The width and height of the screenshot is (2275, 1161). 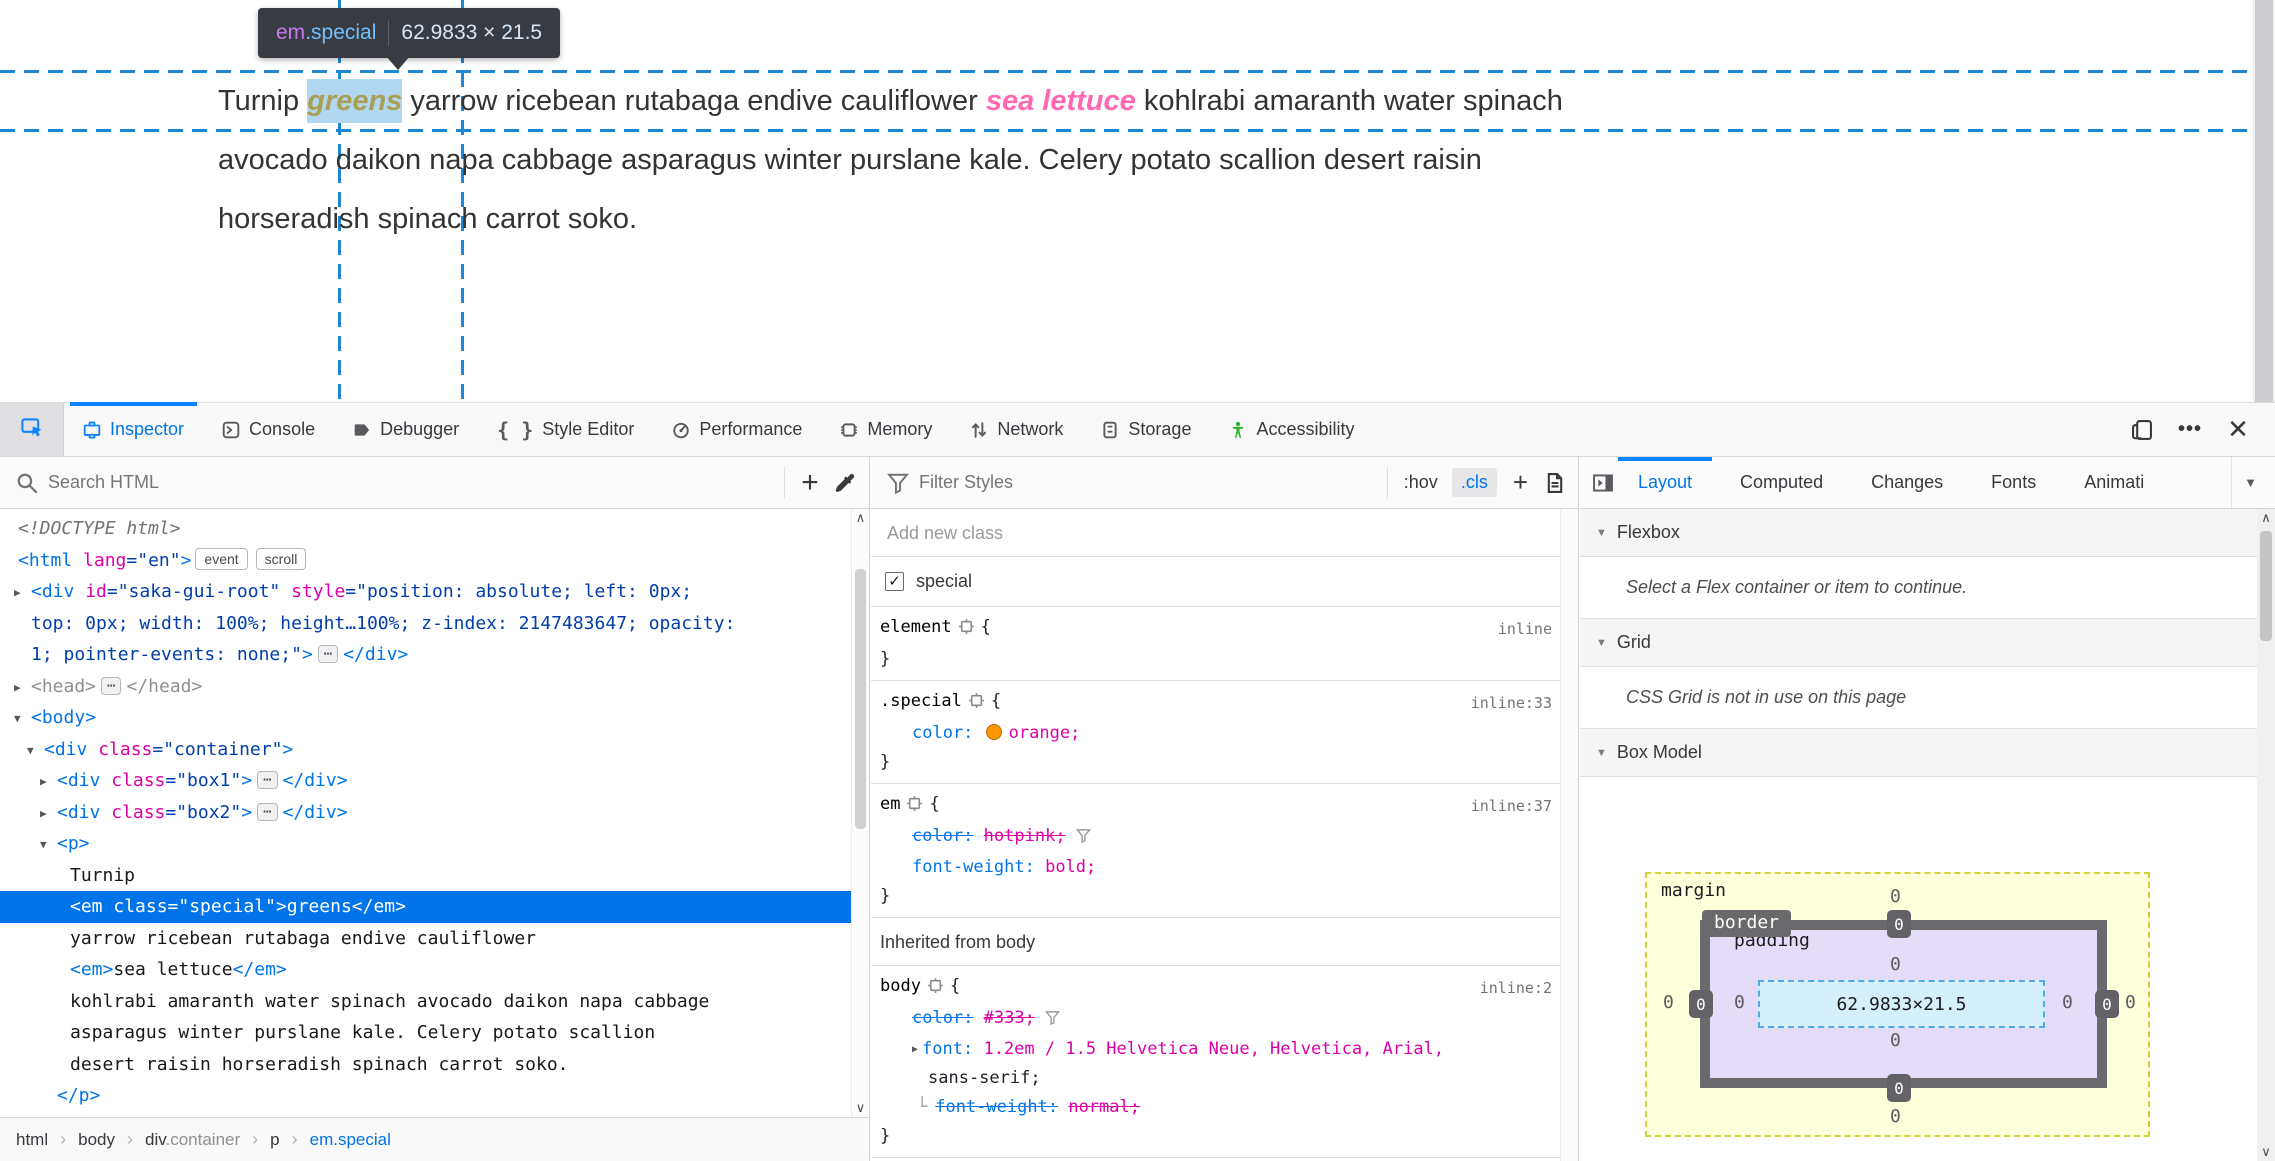 What do you see at coordinates (1701, 1004) in the screenshot?
I see `border-left-value: 0` at bounding box center [1701, 1004].